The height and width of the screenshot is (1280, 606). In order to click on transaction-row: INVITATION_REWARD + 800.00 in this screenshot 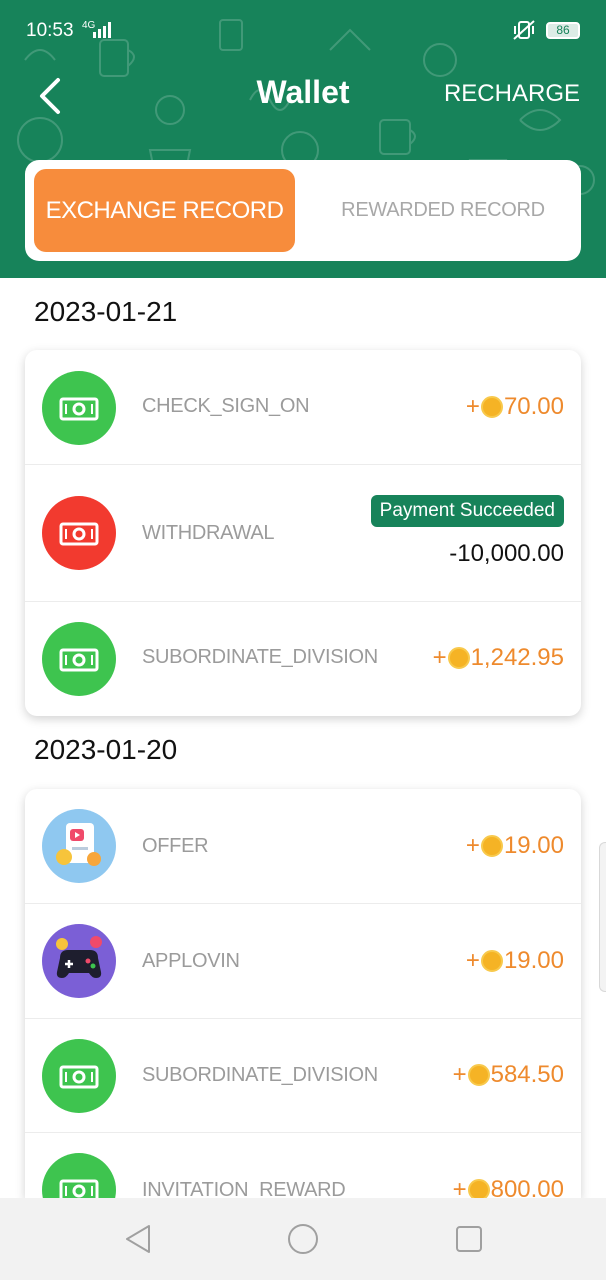, I will do `click(303, 1165)`.